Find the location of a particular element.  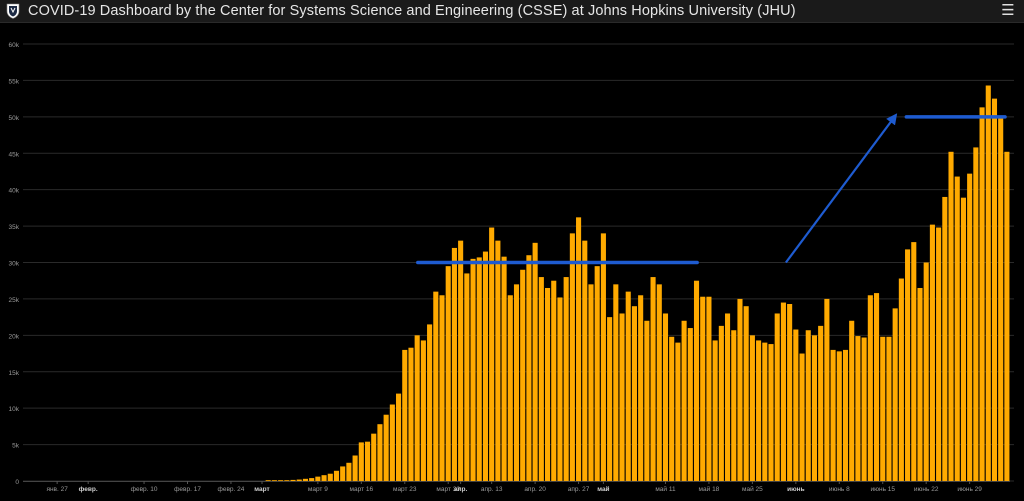

x-tick-label: июнь 15 is located at coordinates (882, 489).